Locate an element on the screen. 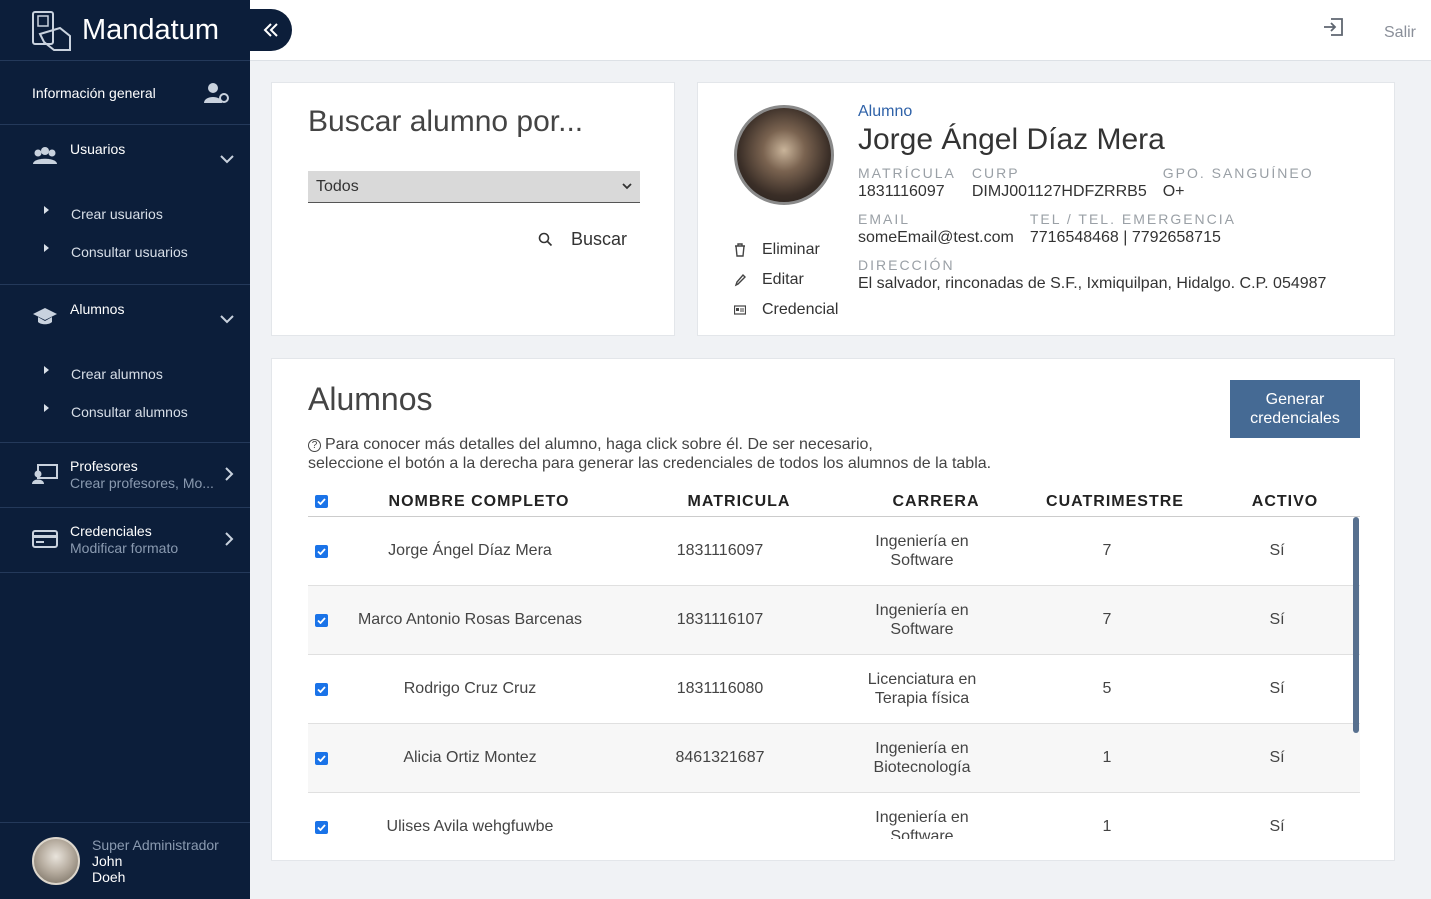 The height and width of the screenshot is (899, 1431). mandatum-logo-icon is located at coordinates (51, 31).